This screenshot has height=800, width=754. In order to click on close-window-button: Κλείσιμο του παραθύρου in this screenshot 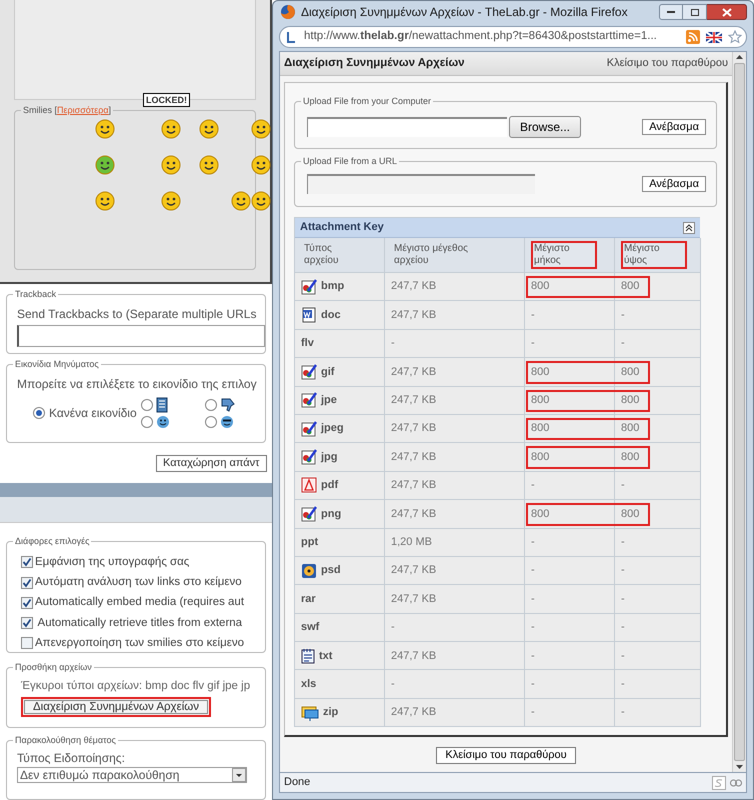, I will do `click(506, 755)`.